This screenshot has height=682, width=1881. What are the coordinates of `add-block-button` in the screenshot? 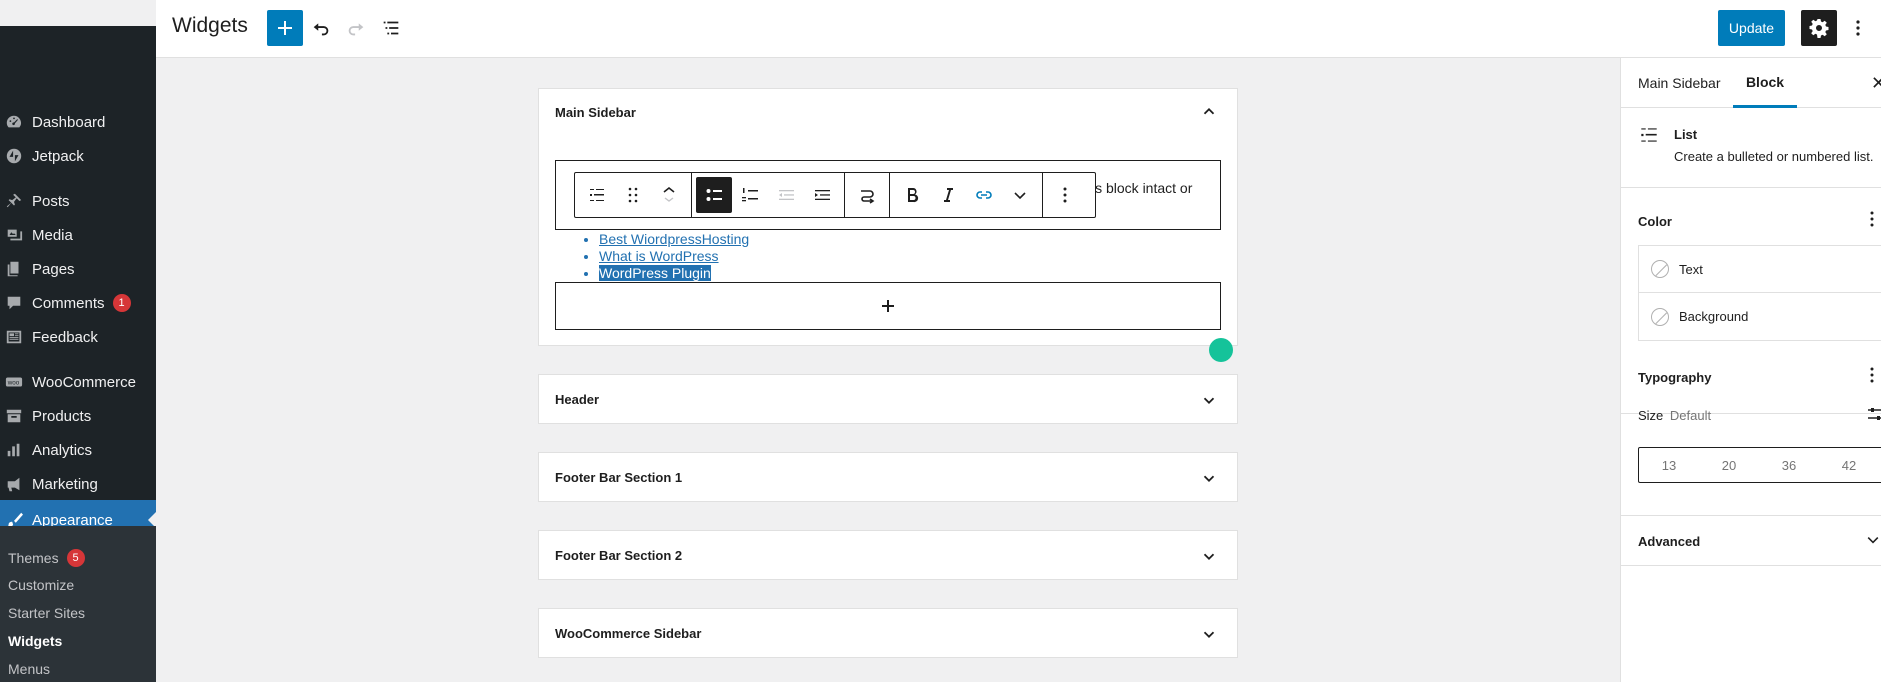 It's located at (285, 28).